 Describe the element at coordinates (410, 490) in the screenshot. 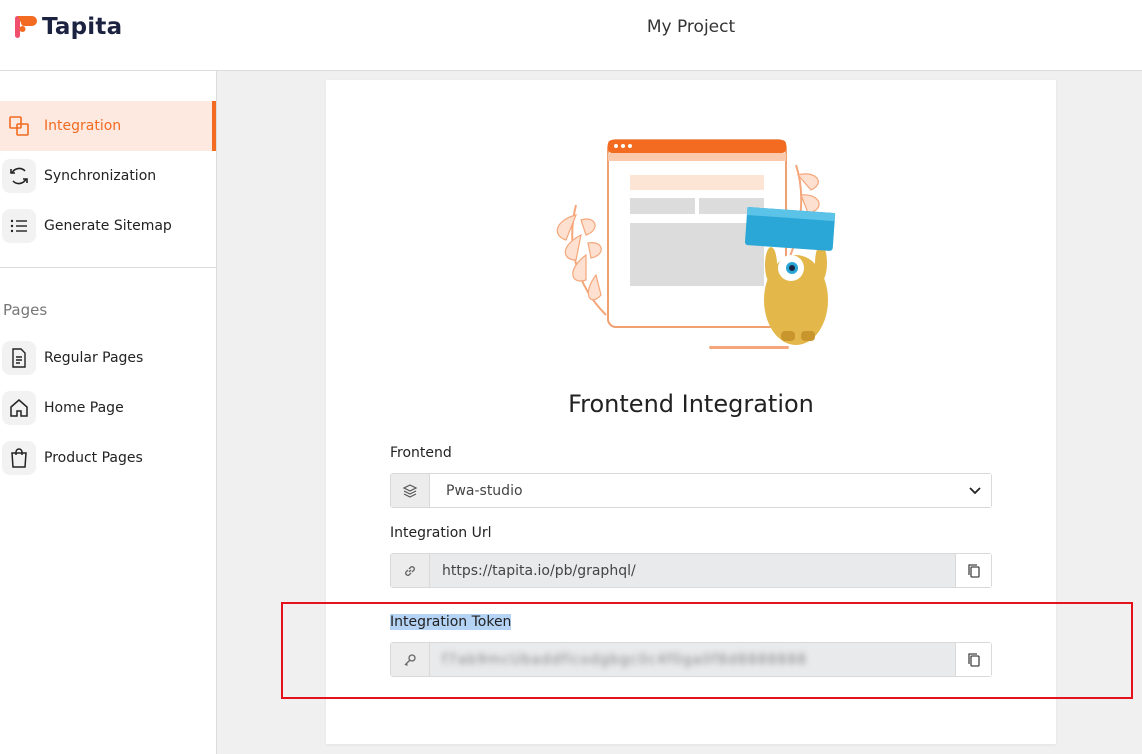

I see `layers-icon` at that location.